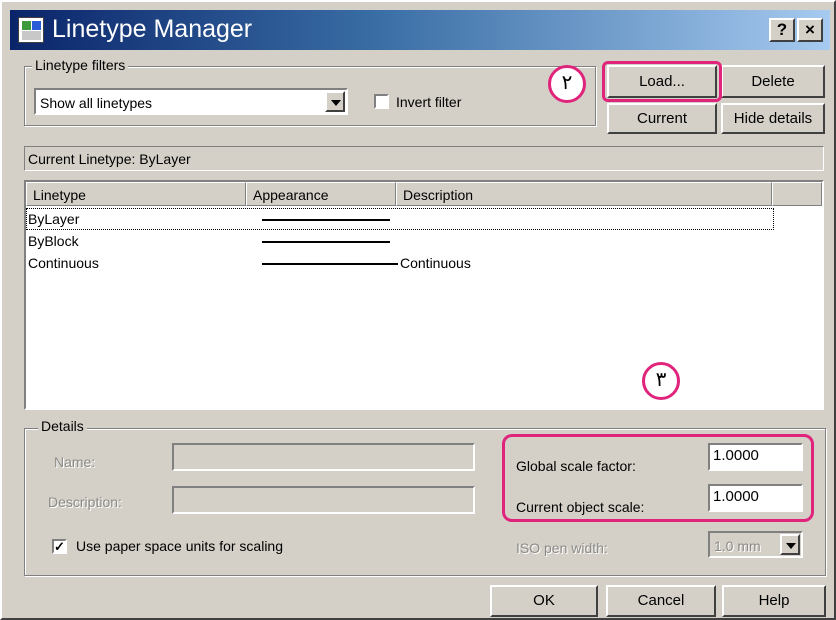  Describe the element at coordinates (797, 194) in the screenshot. I see `column-header-extra` at that location.